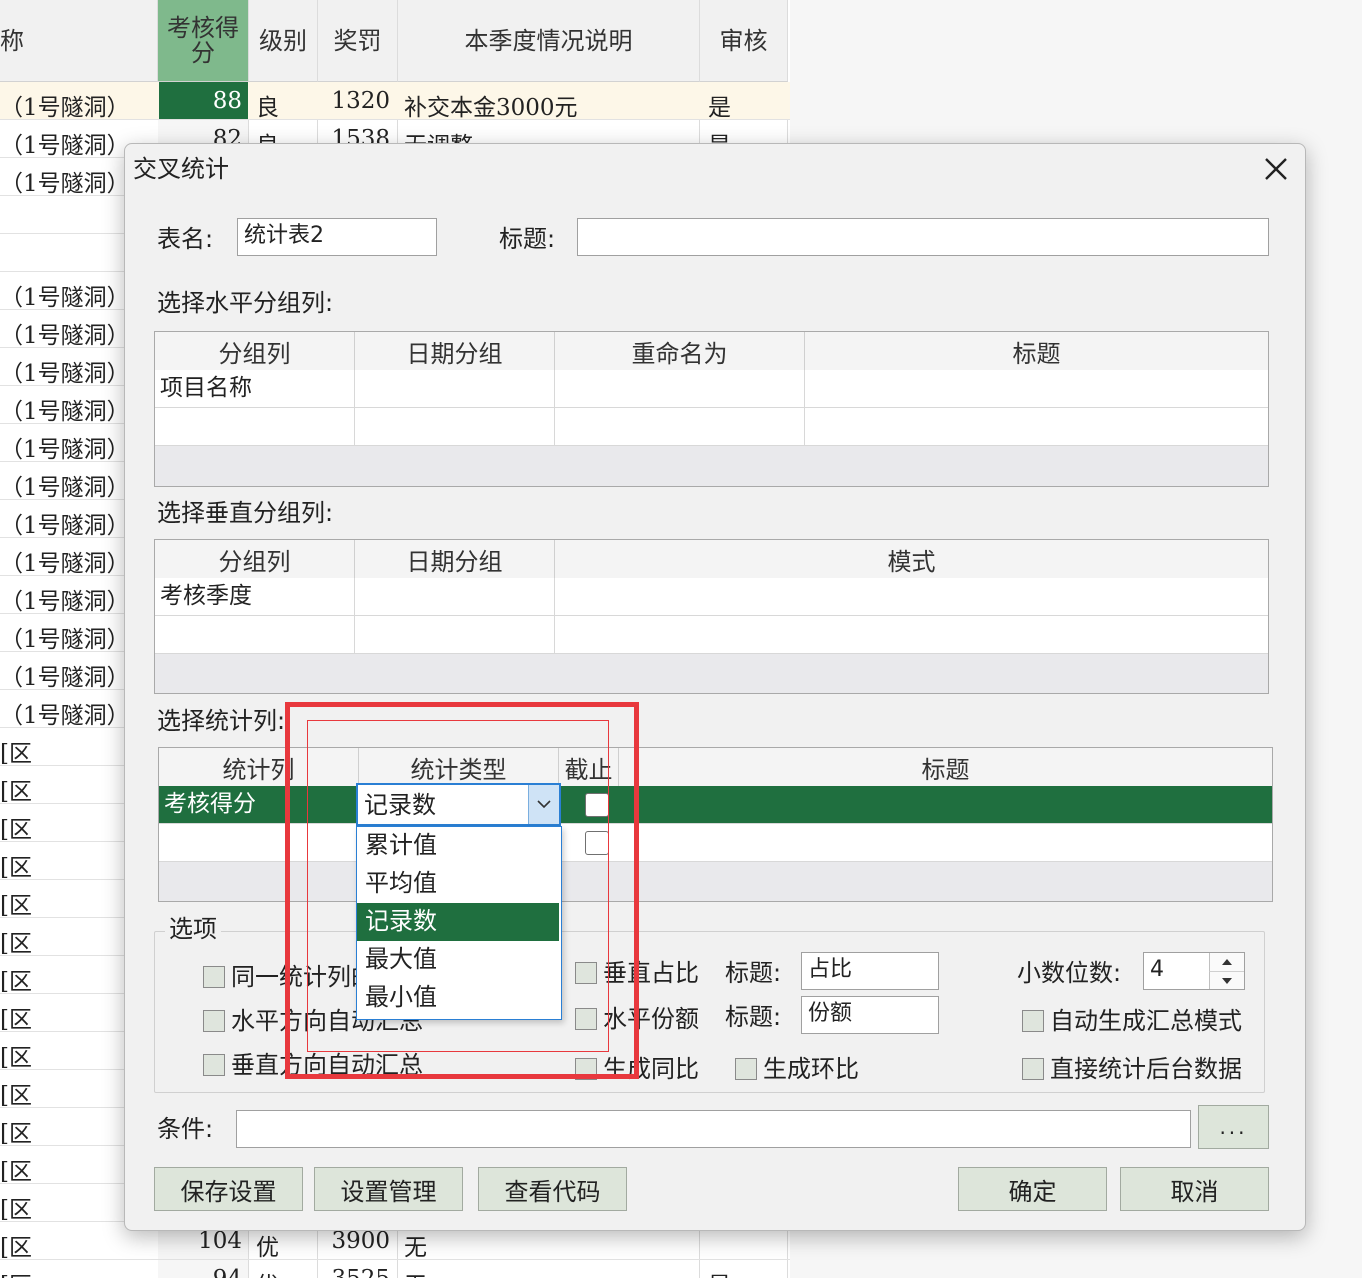 This screenshot has height=1278, width=1362. Describe the element at coordinates (395, 101) in the screenshot. I see `bg-table-row: （1号隧洞） 88 良 1320 补交本金3000元 是` at that location.